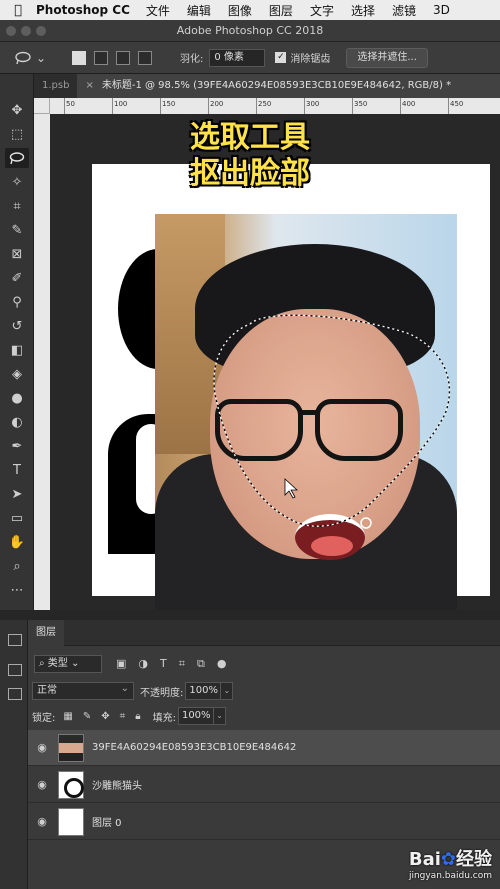 The height and width of the screenshot is (889, 500). I want to click on fill-label: 填充:, so click(164, 718).